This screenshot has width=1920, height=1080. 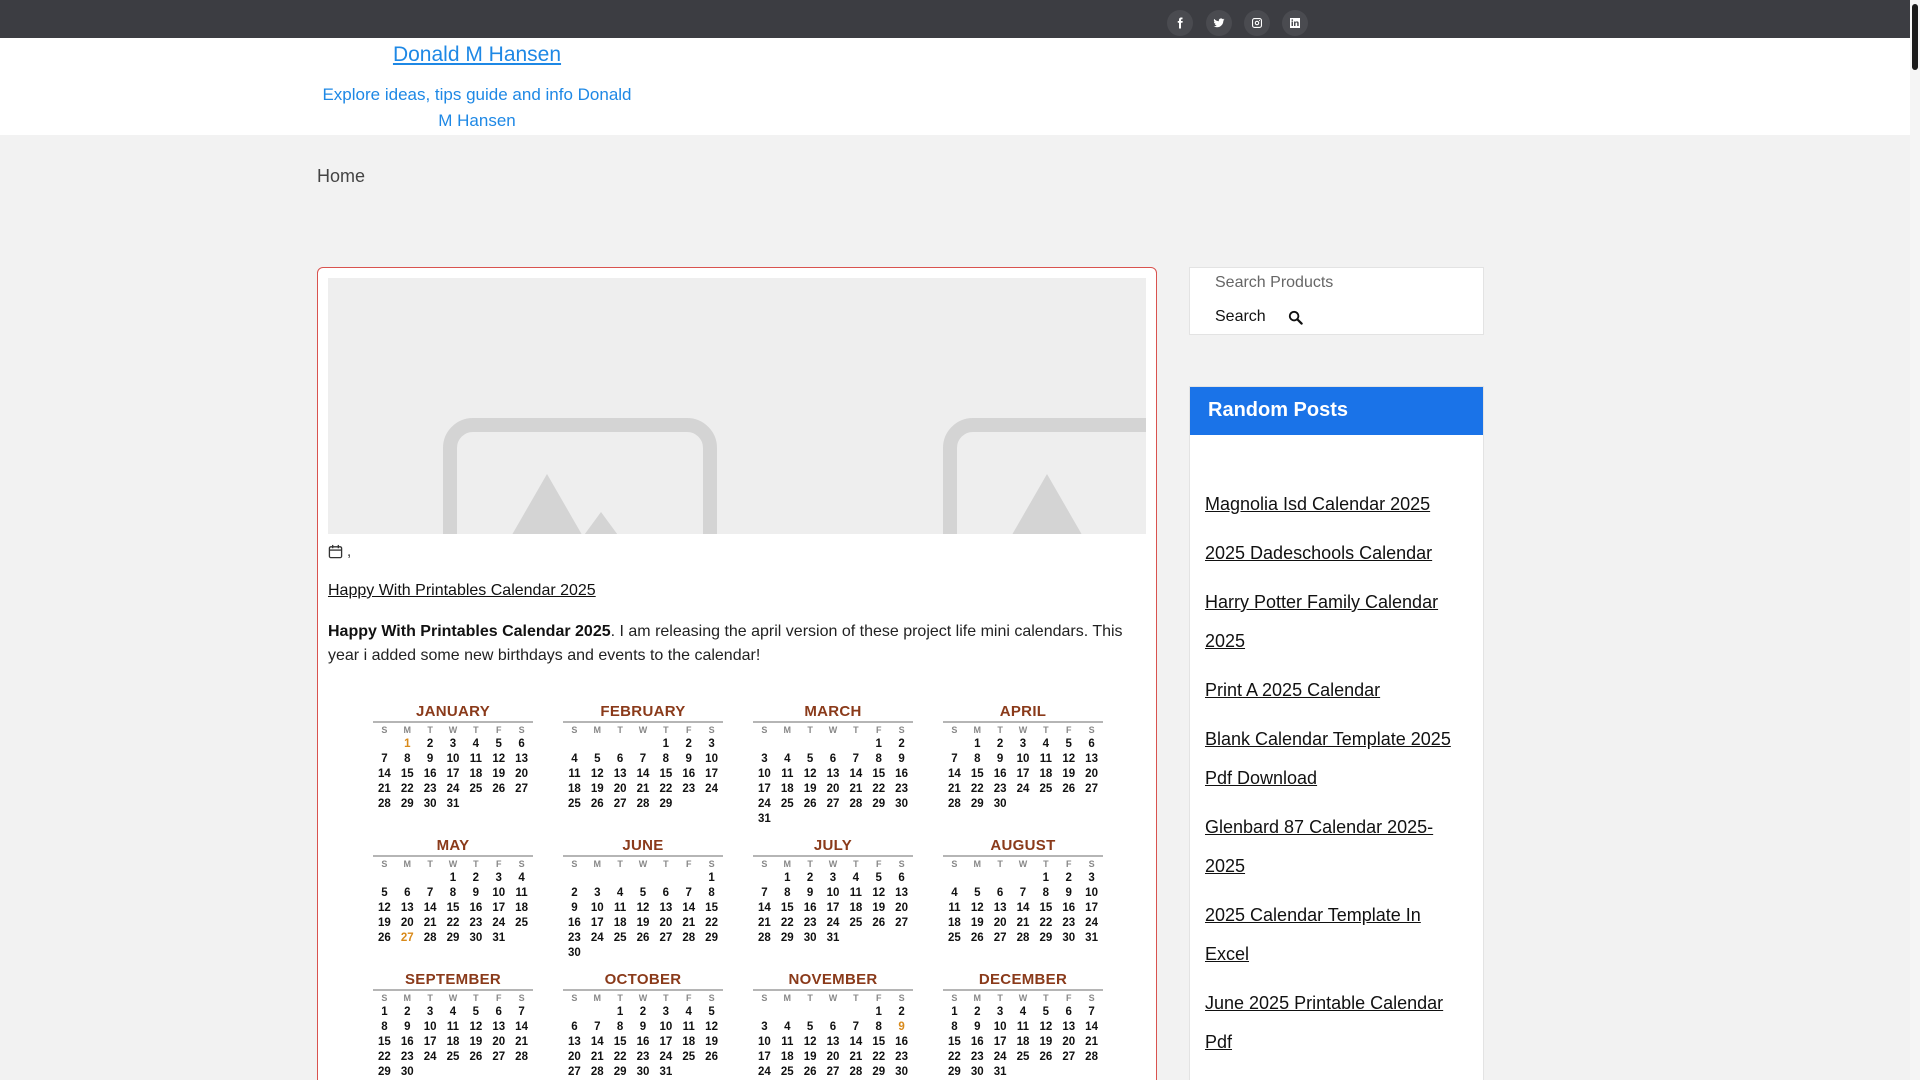 What do you see at coordinates (1259, 317) in the screenshot?
I see `search-button: Search` at bounding box center [1259, 317].